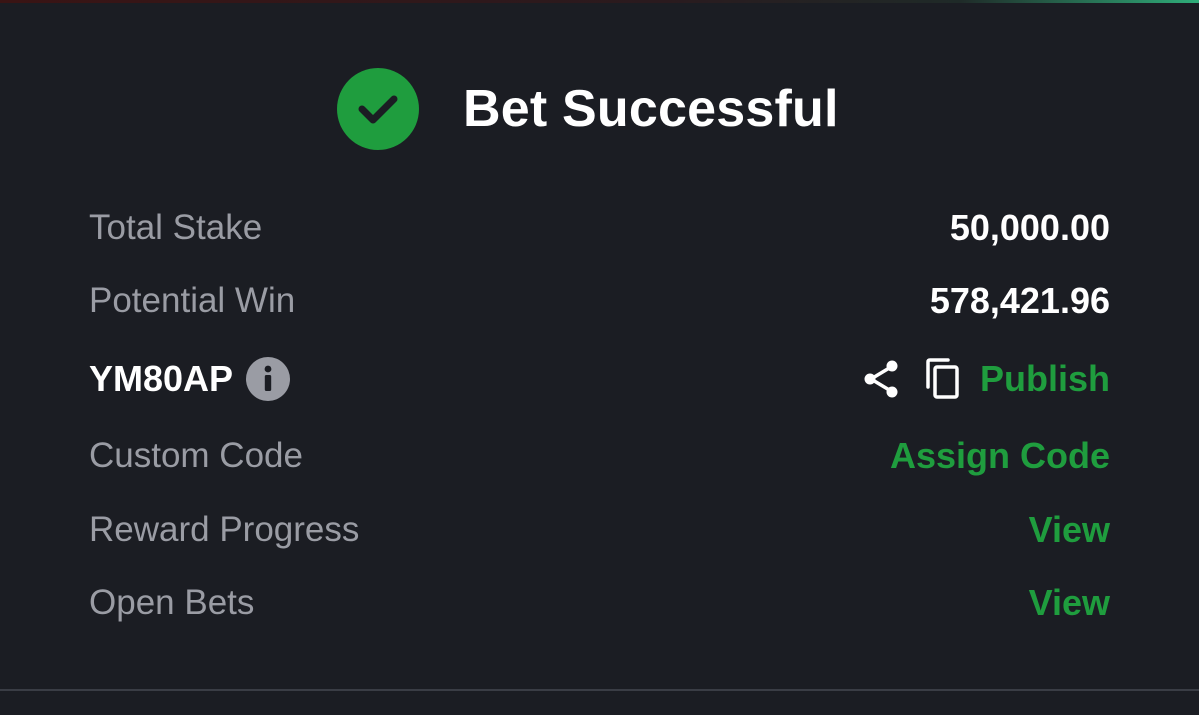 The image size is (1199, 715). Describe the element at coordinates (599, 603) in the screenshot. I see `open-bets-row: Open Bets View` at that location.